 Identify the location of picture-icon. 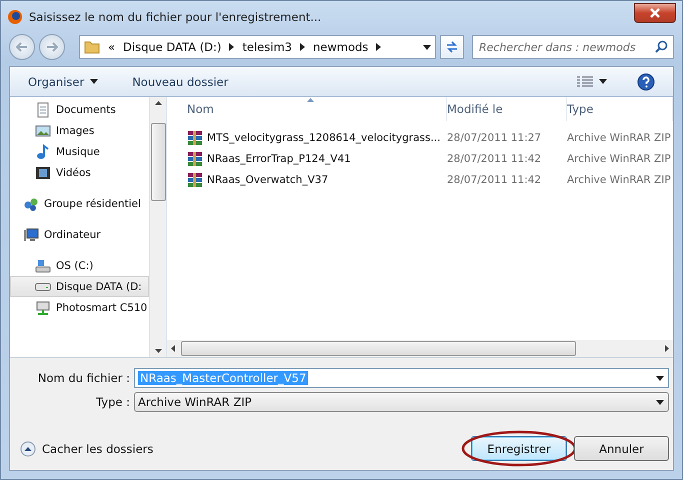
(43, 130).